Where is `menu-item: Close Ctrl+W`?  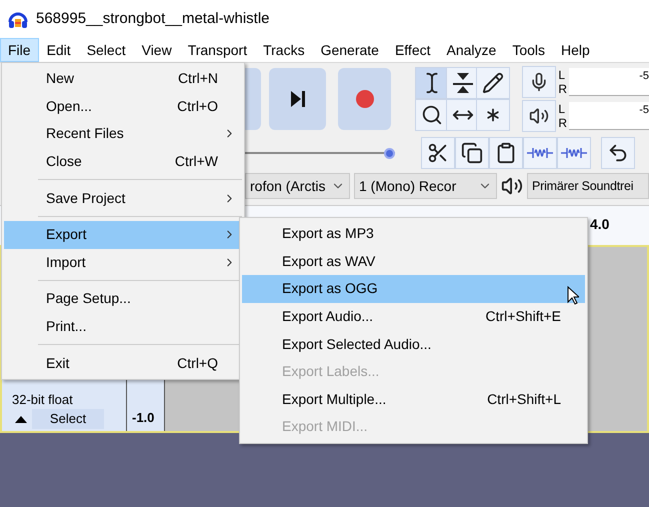
menu-item: Close Ctrl+W is located at coordinates (123, 162).